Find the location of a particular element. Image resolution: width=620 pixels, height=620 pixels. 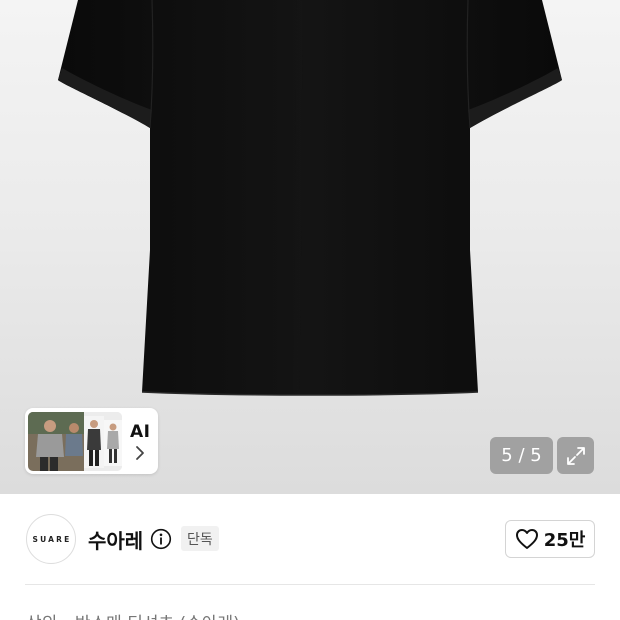

heart-outline-icon is located at coordinates (526, 539).